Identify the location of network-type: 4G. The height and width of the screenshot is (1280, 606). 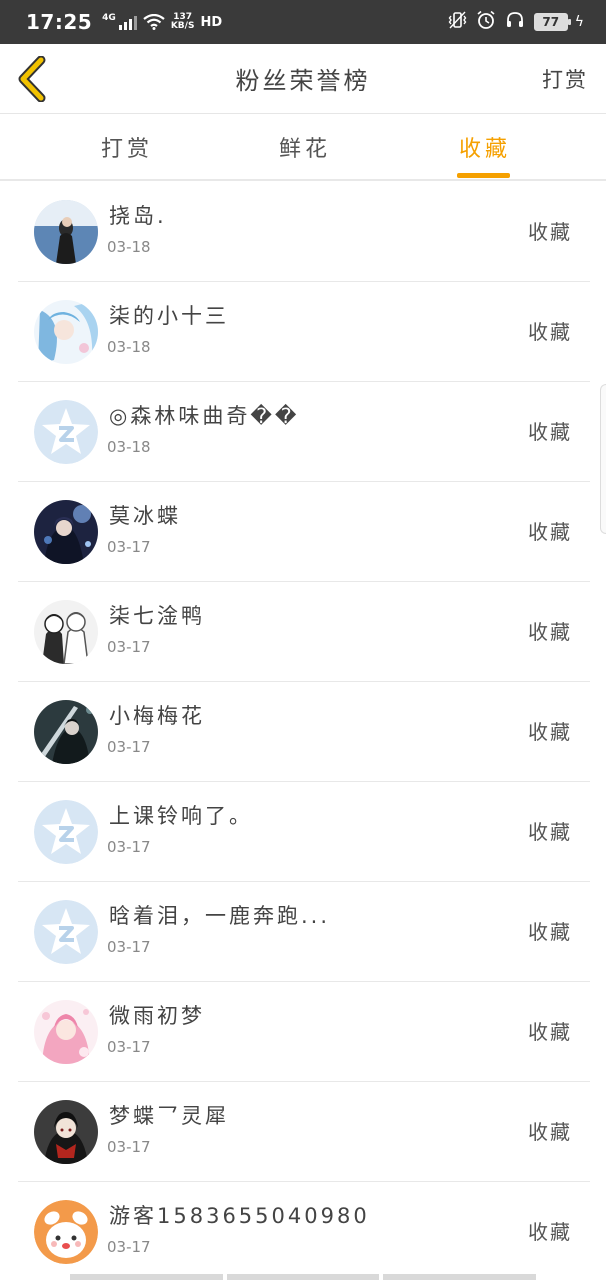
(109, 18).